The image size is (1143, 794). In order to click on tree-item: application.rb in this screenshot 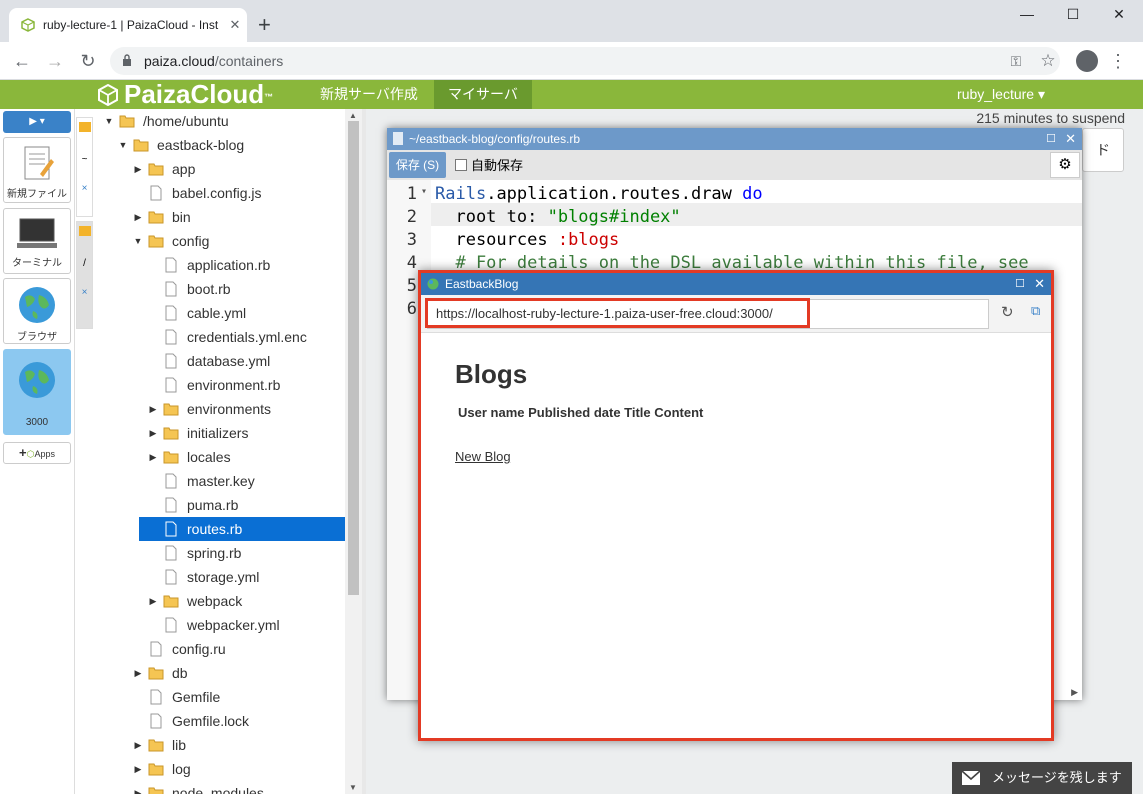, I will do `click(246, 265)`.